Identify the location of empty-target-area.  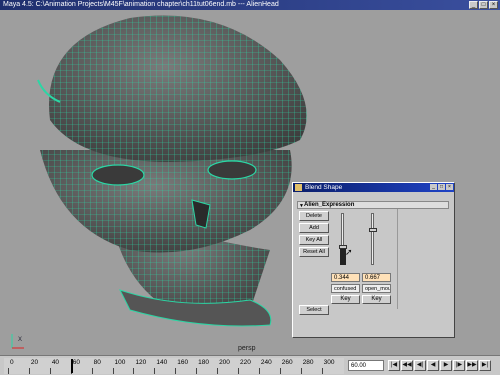
(424, 259).